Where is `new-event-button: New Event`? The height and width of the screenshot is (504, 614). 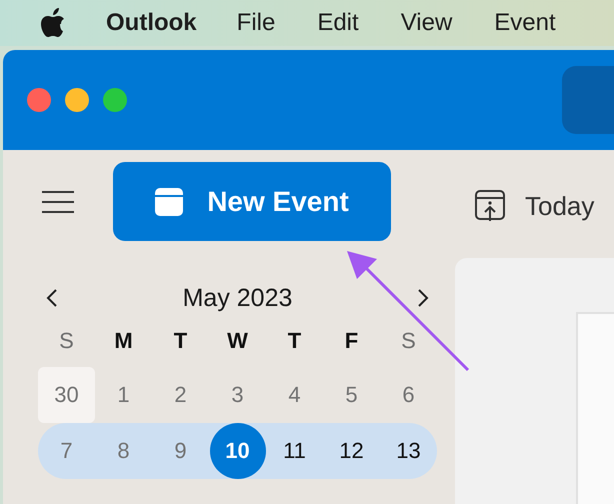 new-event-button: New Event is located at coordinates (252, 201).